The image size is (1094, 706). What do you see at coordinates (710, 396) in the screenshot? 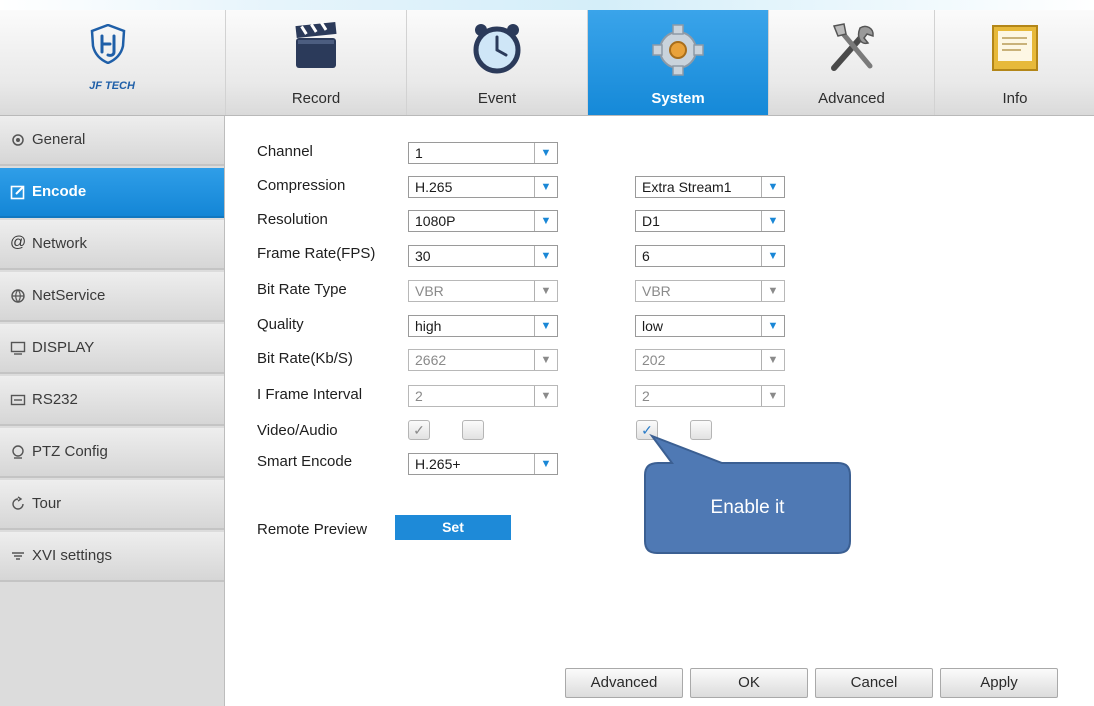
I see `extra-iframe-interval-select: 2 ▼` at bounding box center [710, 396].